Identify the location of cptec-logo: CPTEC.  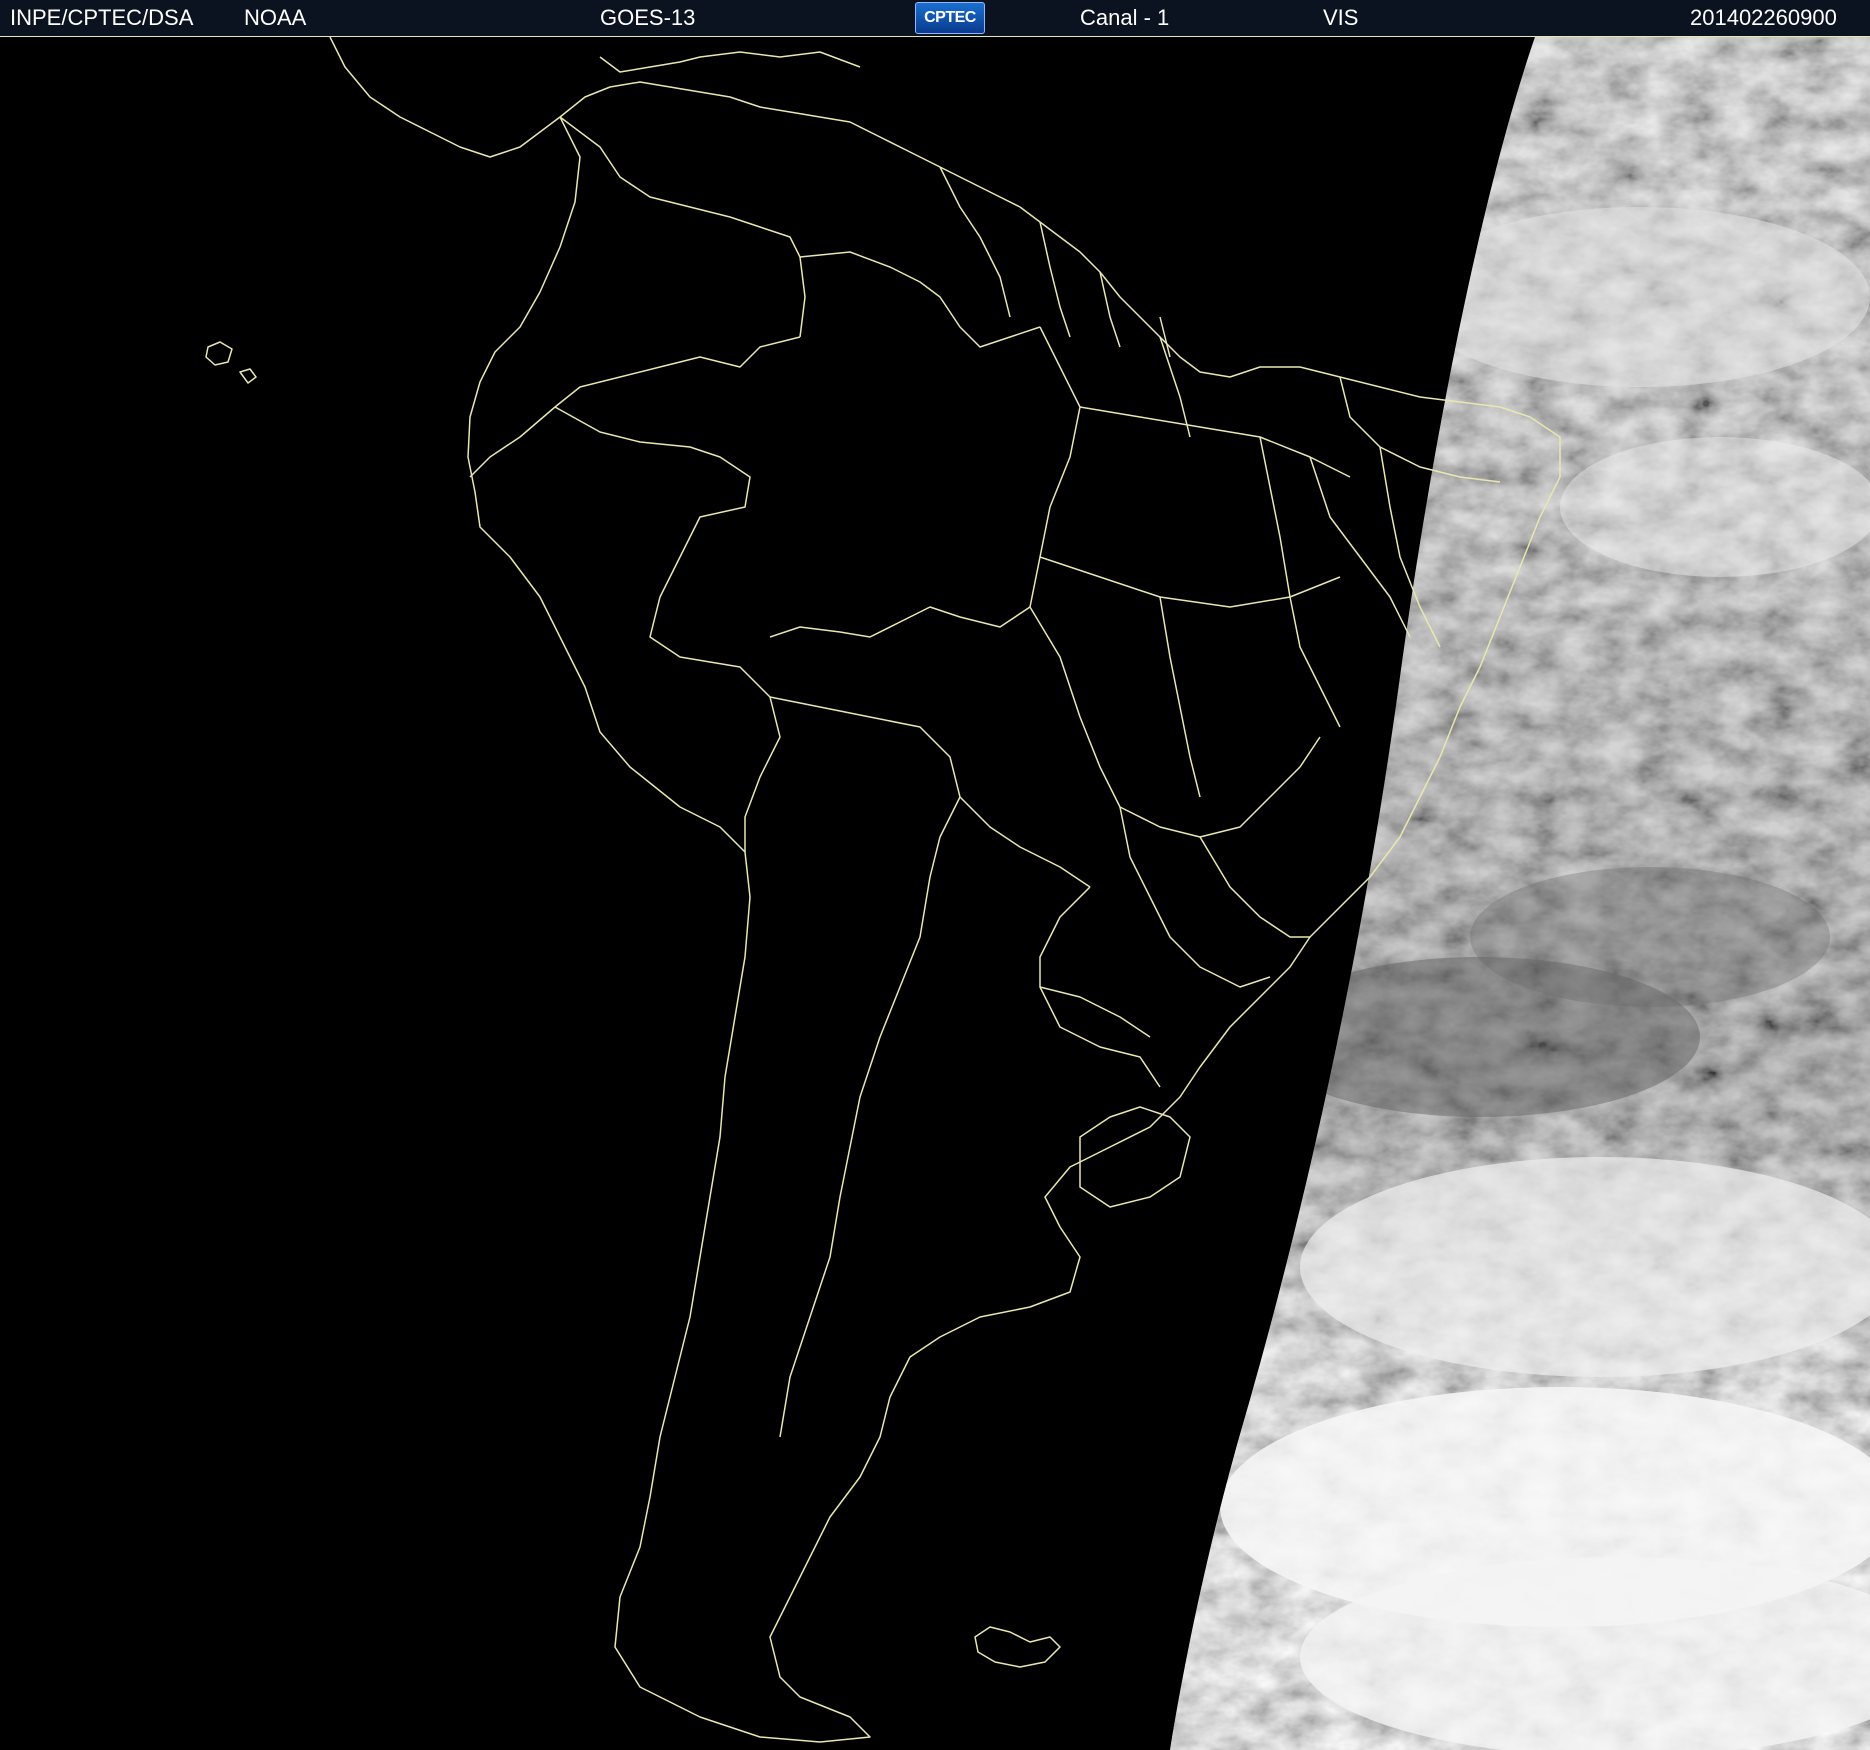
(950, 18).